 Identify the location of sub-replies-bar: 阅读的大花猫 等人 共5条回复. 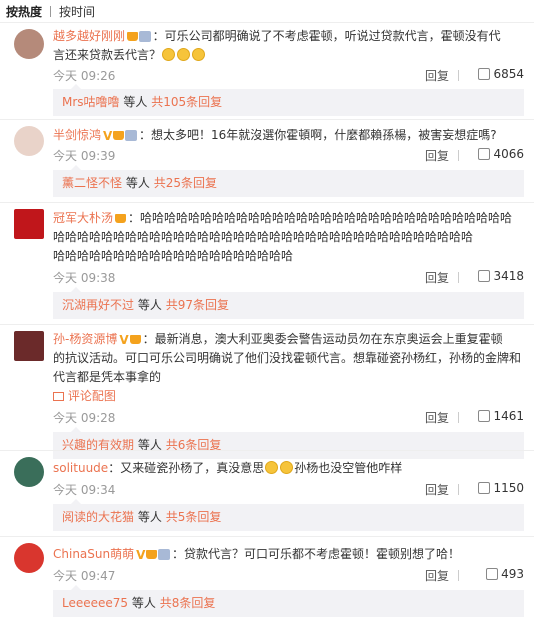
(288, 515).